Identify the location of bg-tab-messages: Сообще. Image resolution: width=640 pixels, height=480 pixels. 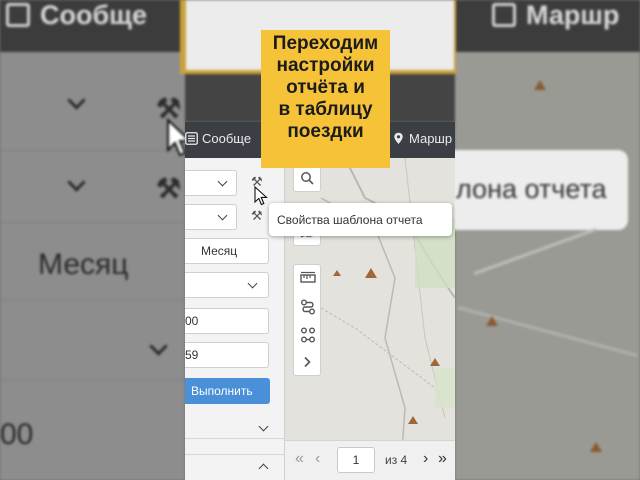
(91, 16).